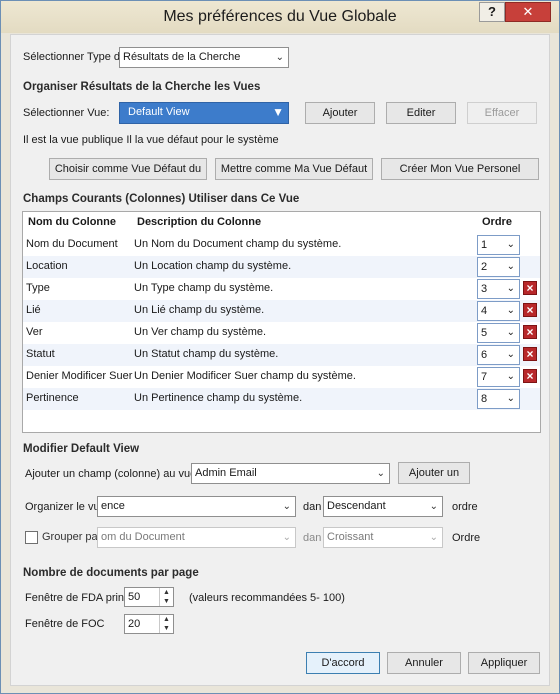 This screenshot has height=694, width=560. Describe the element at coordinates (498, 399) in the screenshot. I see `order-dropdown: 8 ⌄` at that location.